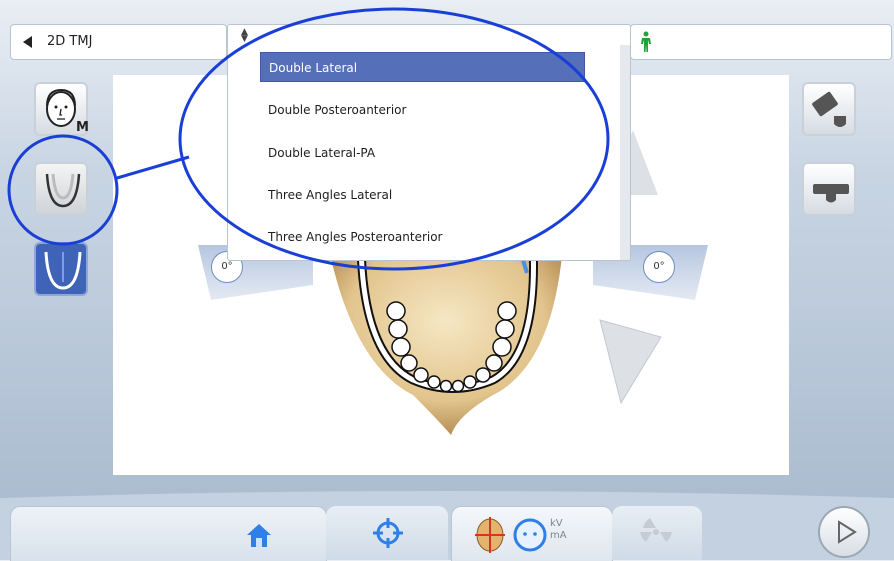 The height and width of the screenshot is (561, 894). I want to click on jaw-view-button, so click(61, 189).